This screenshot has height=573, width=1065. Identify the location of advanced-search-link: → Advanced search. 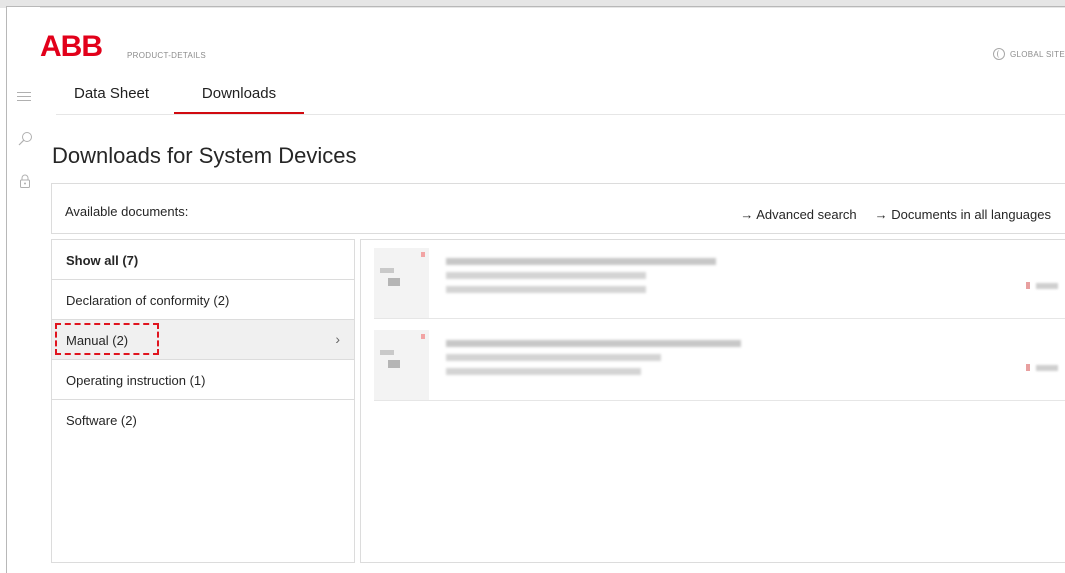
(798, 214).